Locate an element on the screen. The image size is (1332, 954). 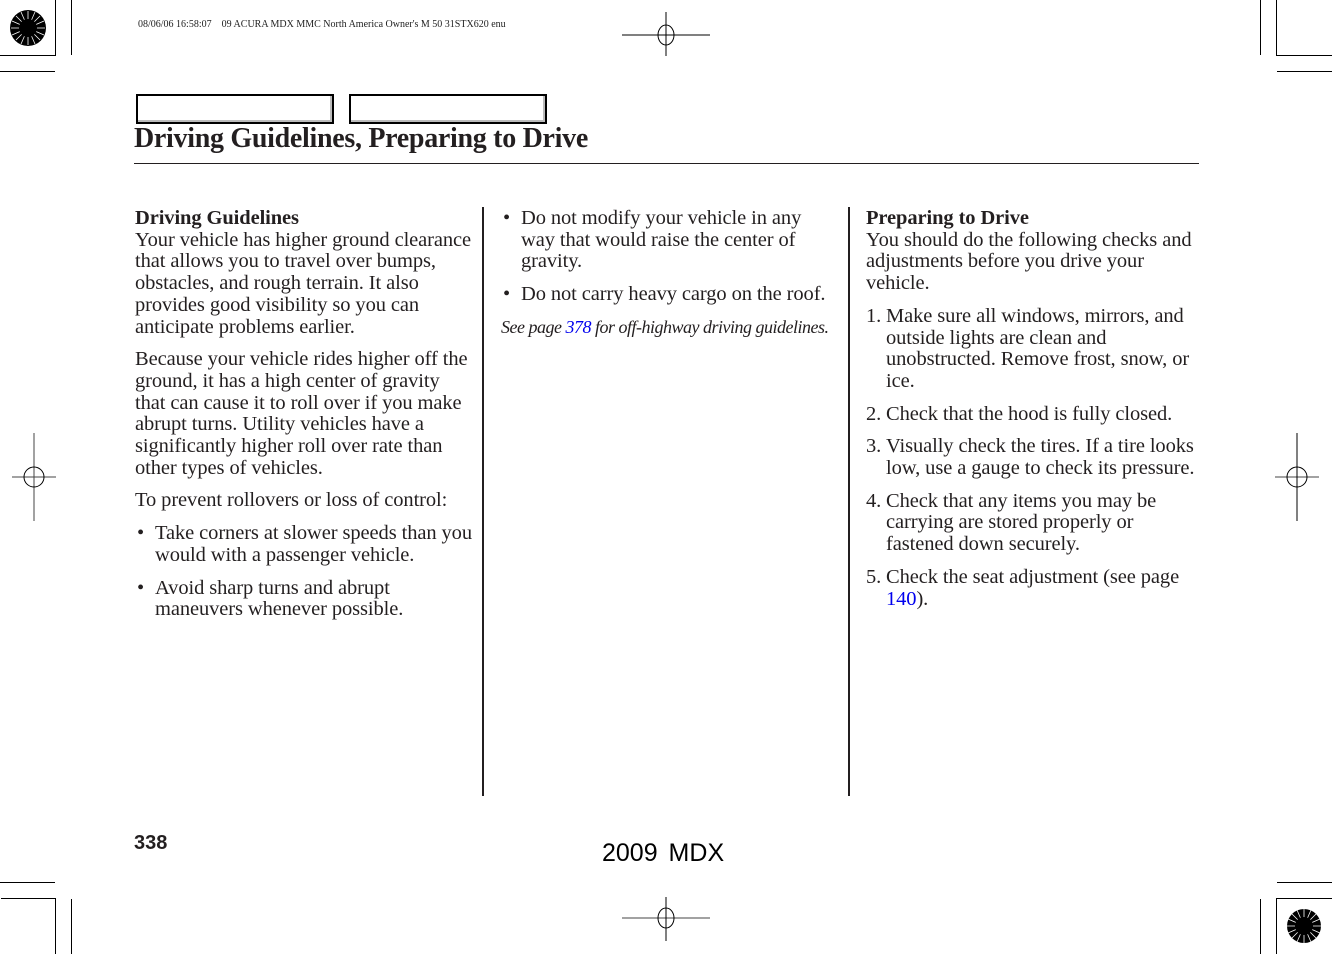
step-number: 4. is located at coordinates (874, 500).